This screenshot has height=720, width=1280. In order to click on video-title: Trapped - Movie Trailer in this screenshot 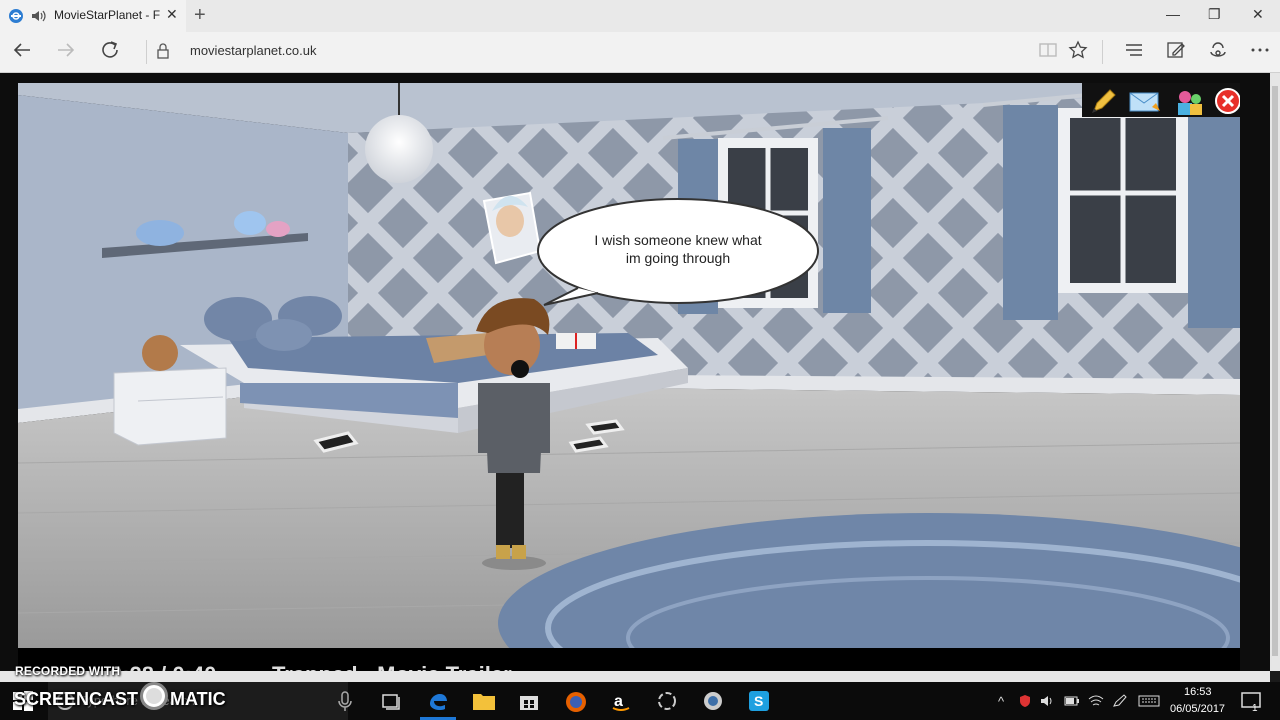, I will do `click(392, 666)`.